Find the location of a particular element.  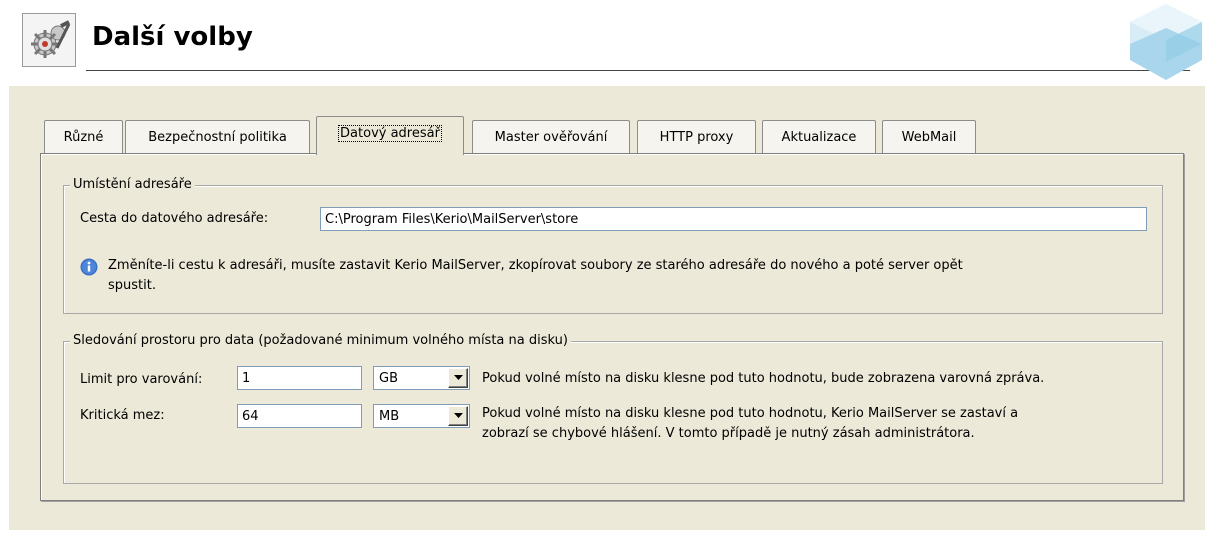

tab-bezpecnostni-politika: Bezpečnostní politika is located at coordinates (217, 136).